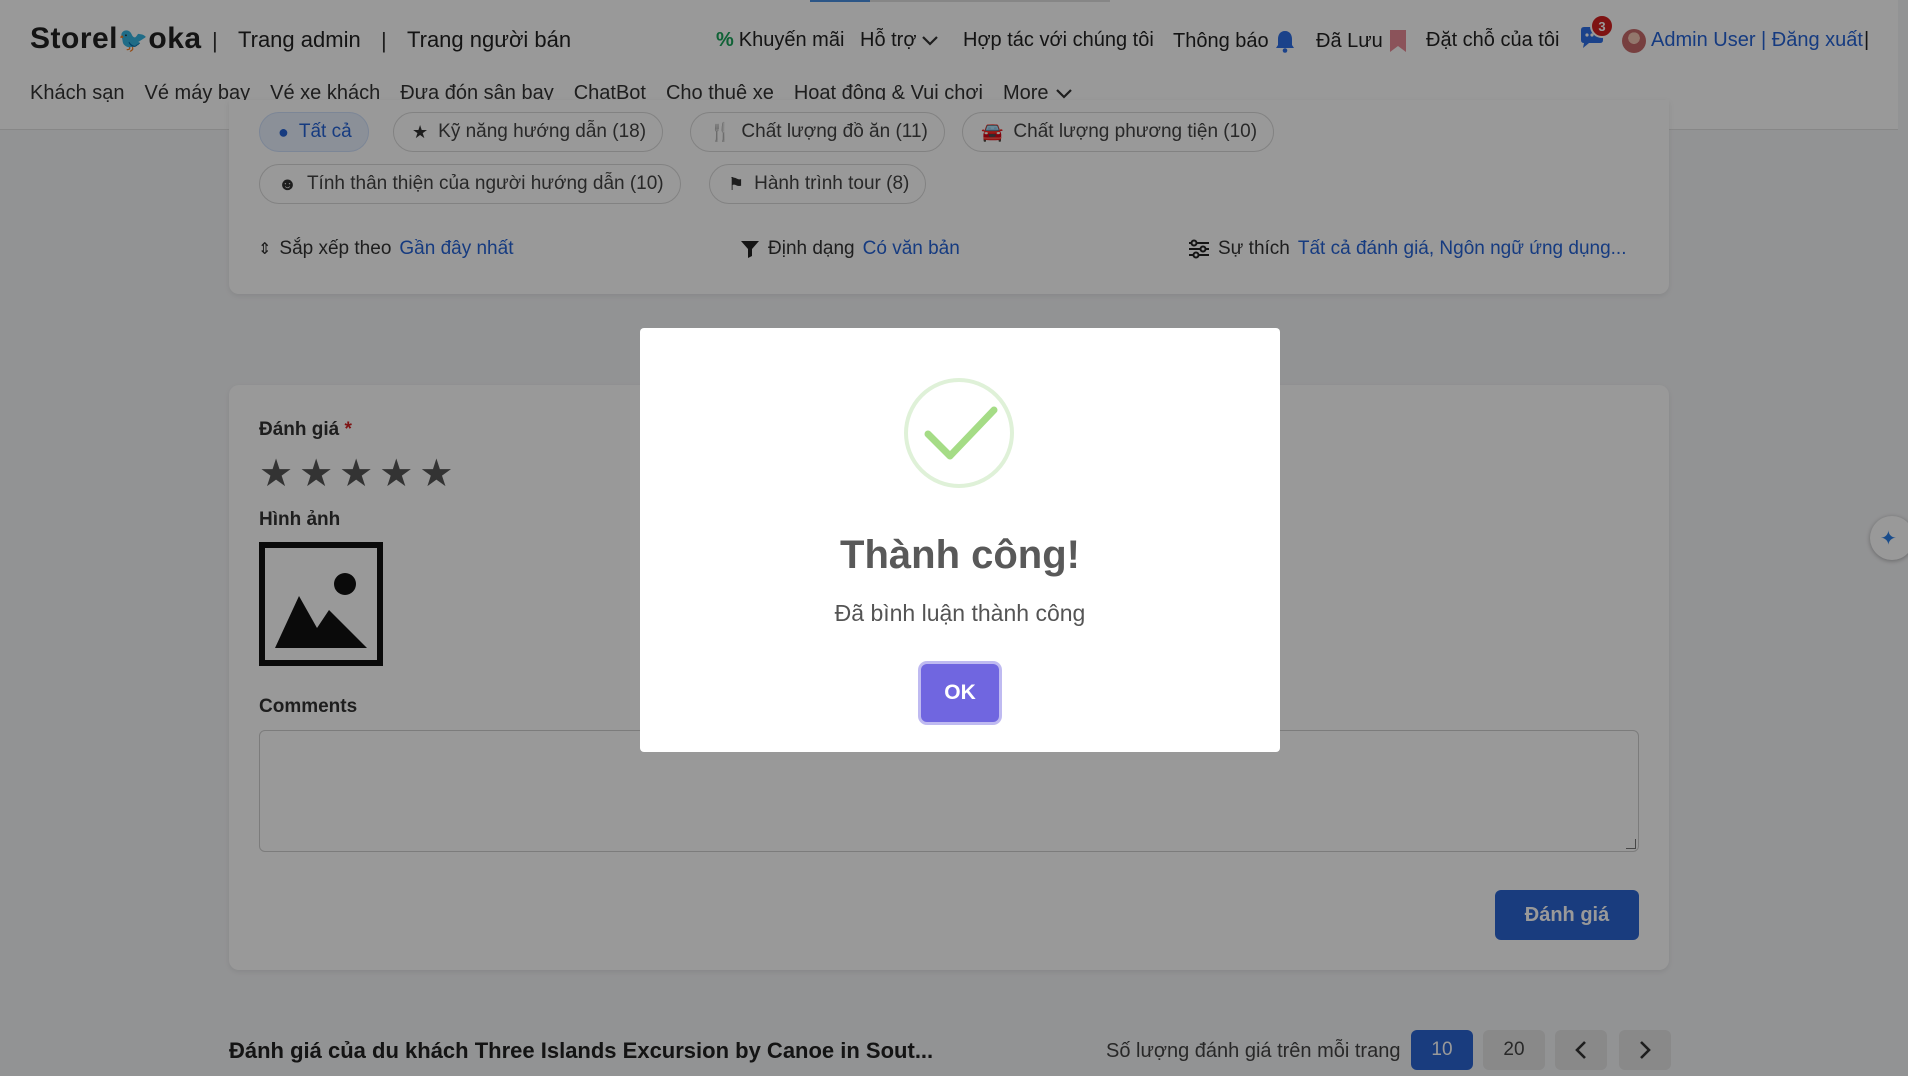  What do you see at coordinates (960, 693) in the screenshot?
I see `ok-button: OK` at bounding box center [960, 693].